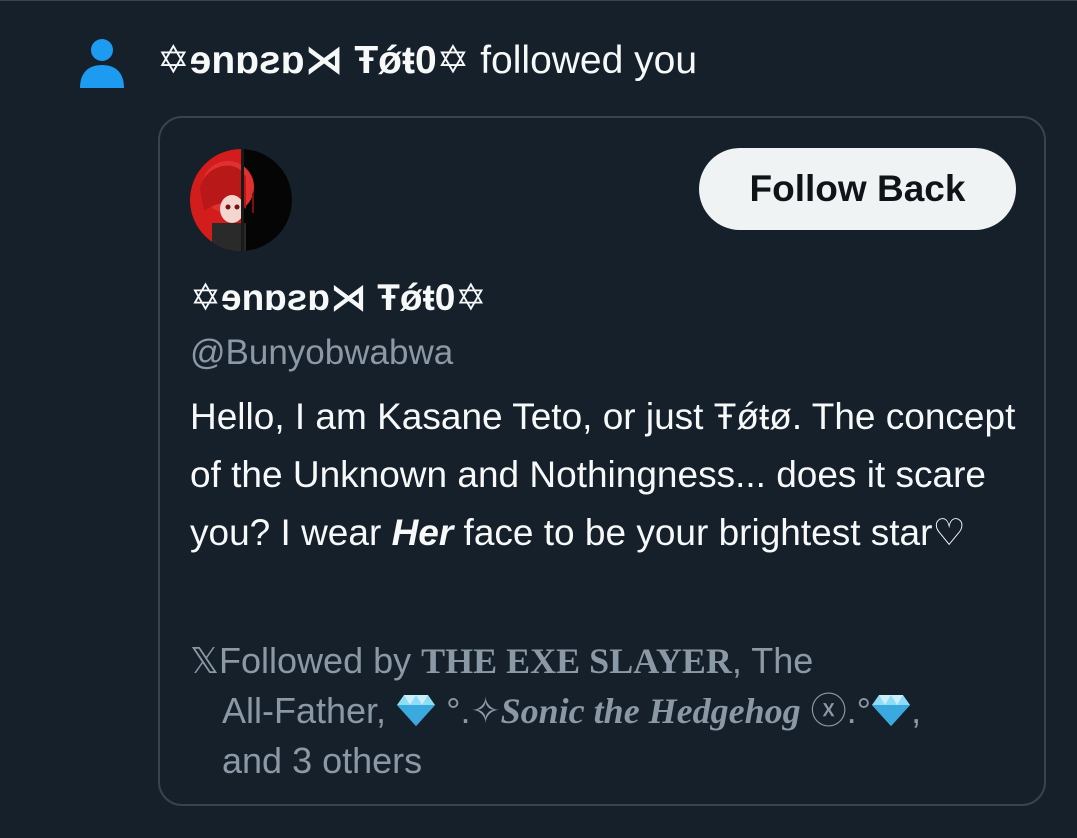 The width and height of the screenshot is (1077, 838). I want to click on follower-name-3-suffix: ⓧ.°, so click(836, 710).